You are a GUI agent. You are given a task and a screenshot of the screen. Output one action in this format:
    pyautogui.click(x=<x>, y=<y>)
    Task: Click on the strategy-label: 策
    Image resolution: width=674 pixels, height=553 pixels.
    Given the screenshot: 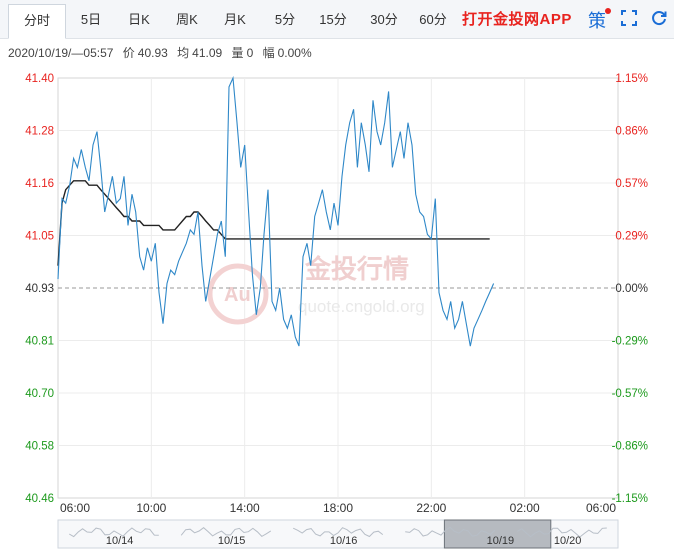 What is the action you would take?
    pyautogui.click(x=597, y=21)
    